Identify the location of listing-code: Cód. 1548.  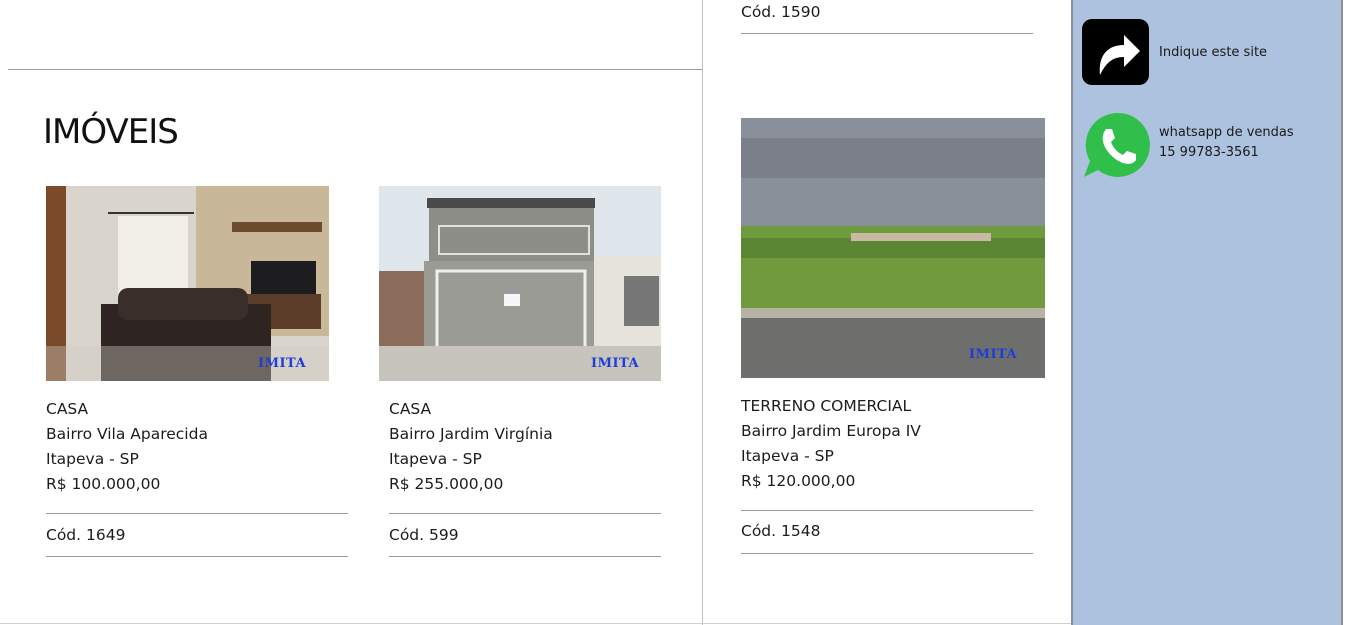
(781, 531).